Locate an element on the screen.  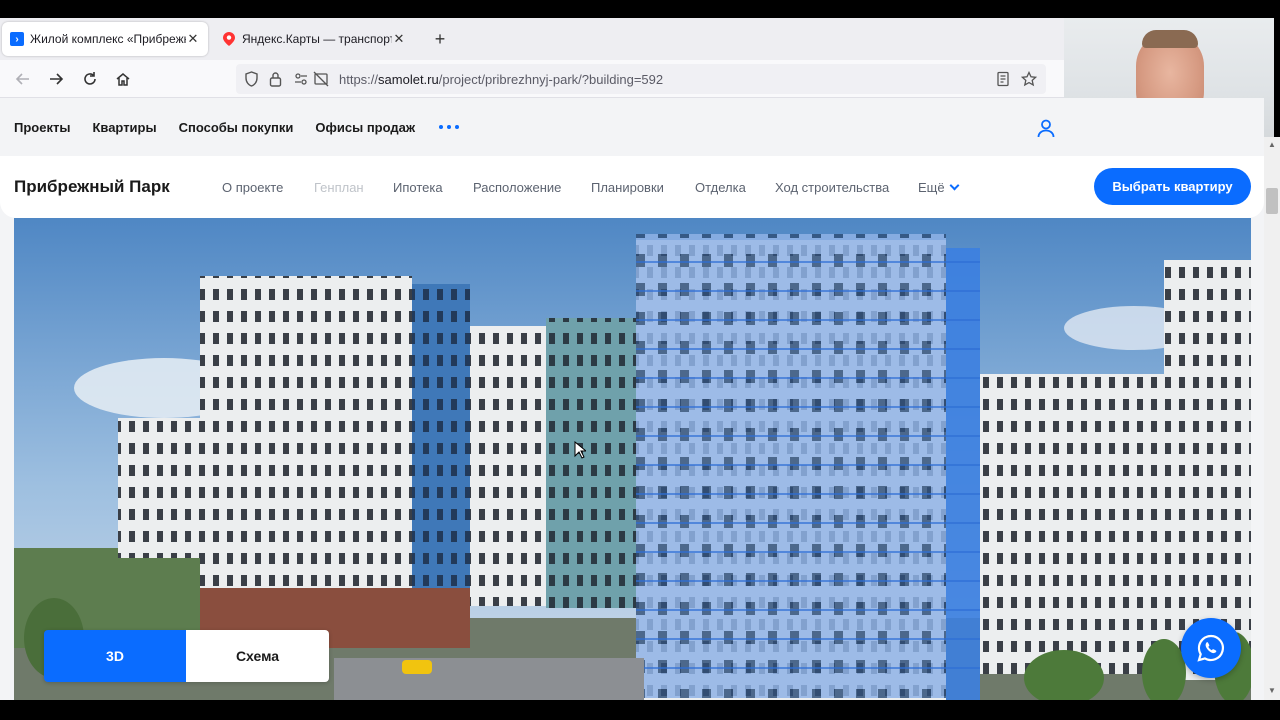
reload-icon is located at coordinates (90, 79).